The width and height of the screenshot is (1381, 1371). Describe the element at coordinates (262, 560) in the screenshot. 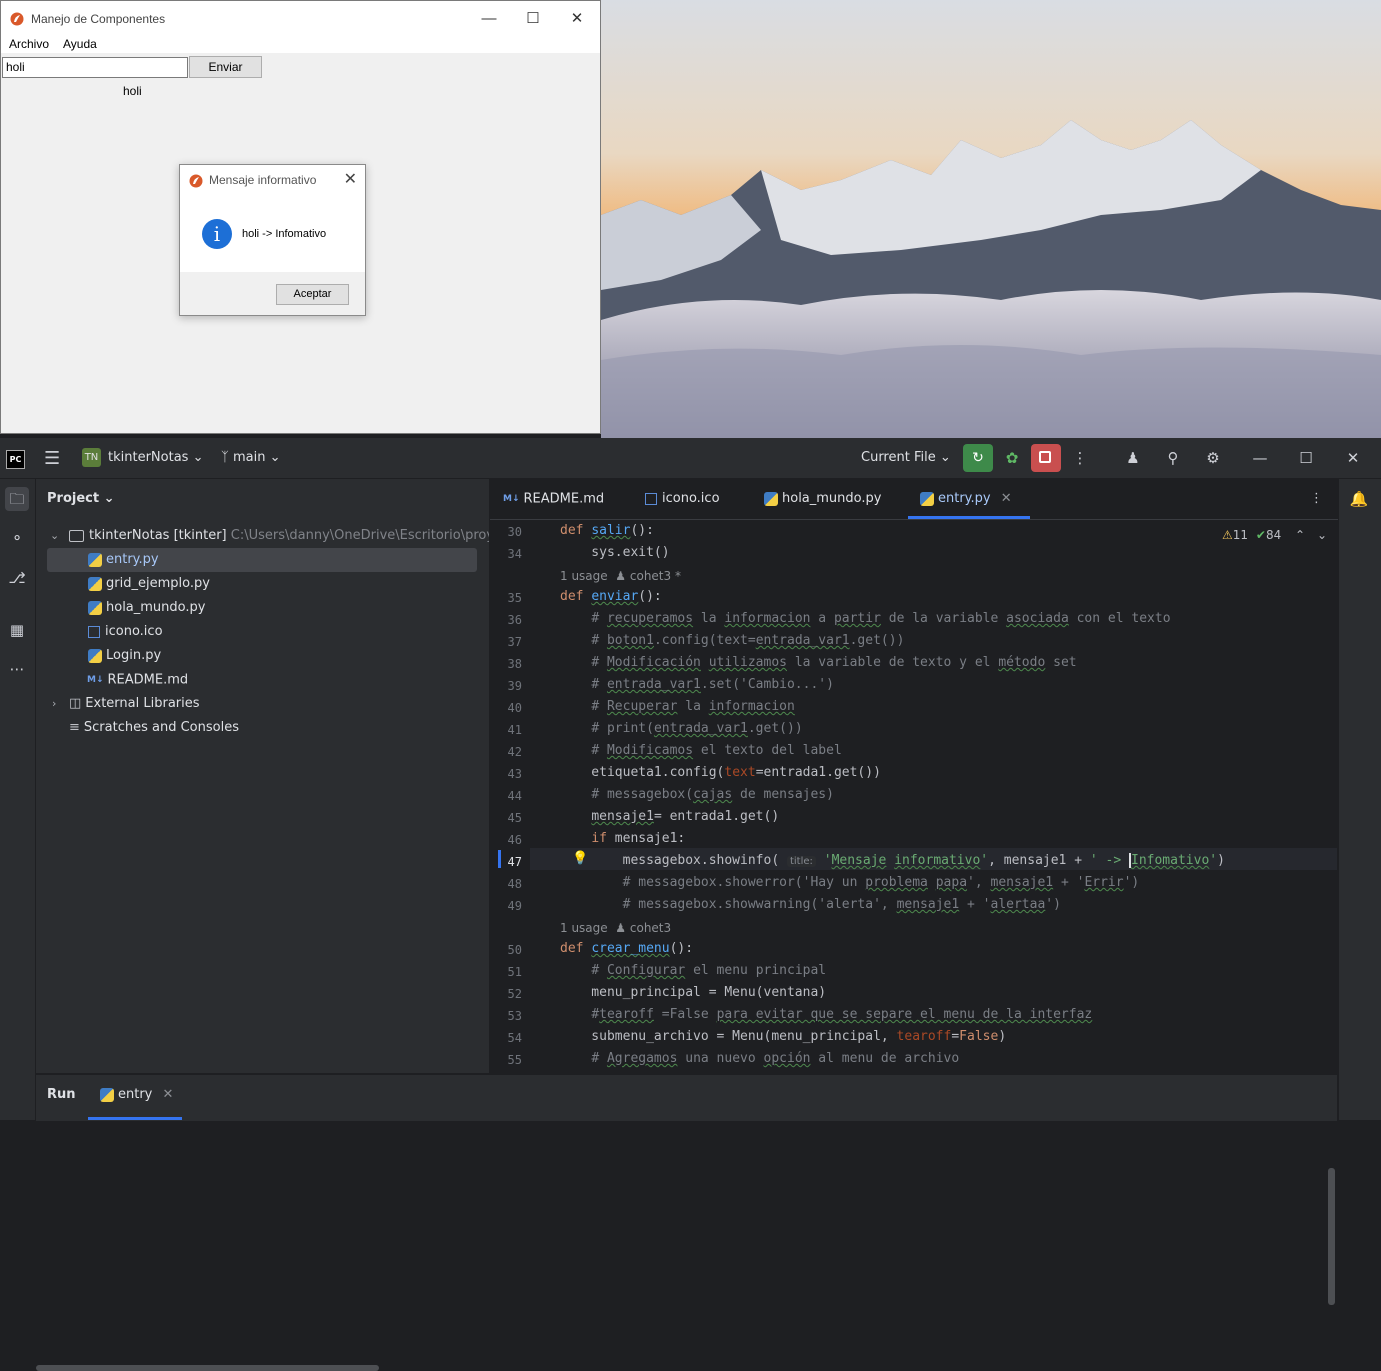

I see `tree-file-entry: entry.py` at that location.